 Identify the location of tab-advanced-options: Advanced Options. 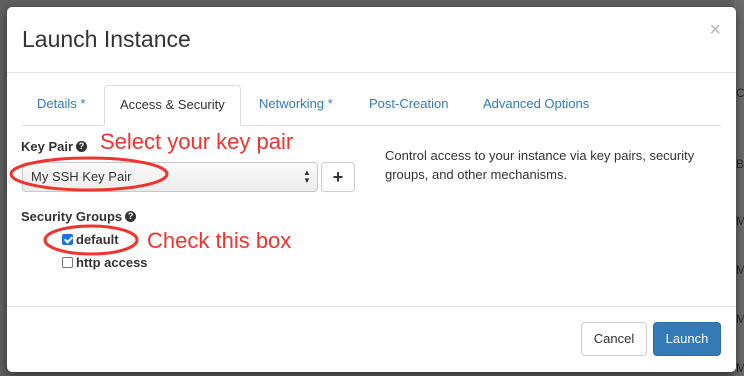
(536, 104).